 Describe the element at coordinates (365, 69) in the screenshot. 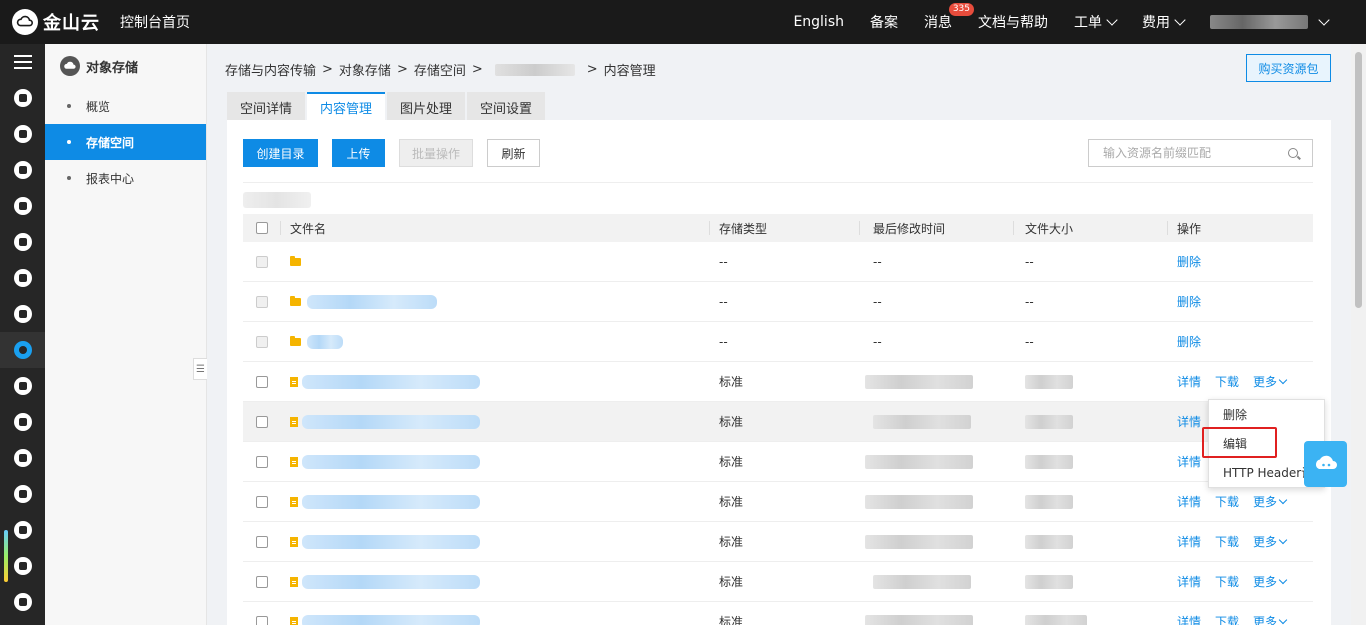

I see `breadcrumb-item: 对象存储` at that location.